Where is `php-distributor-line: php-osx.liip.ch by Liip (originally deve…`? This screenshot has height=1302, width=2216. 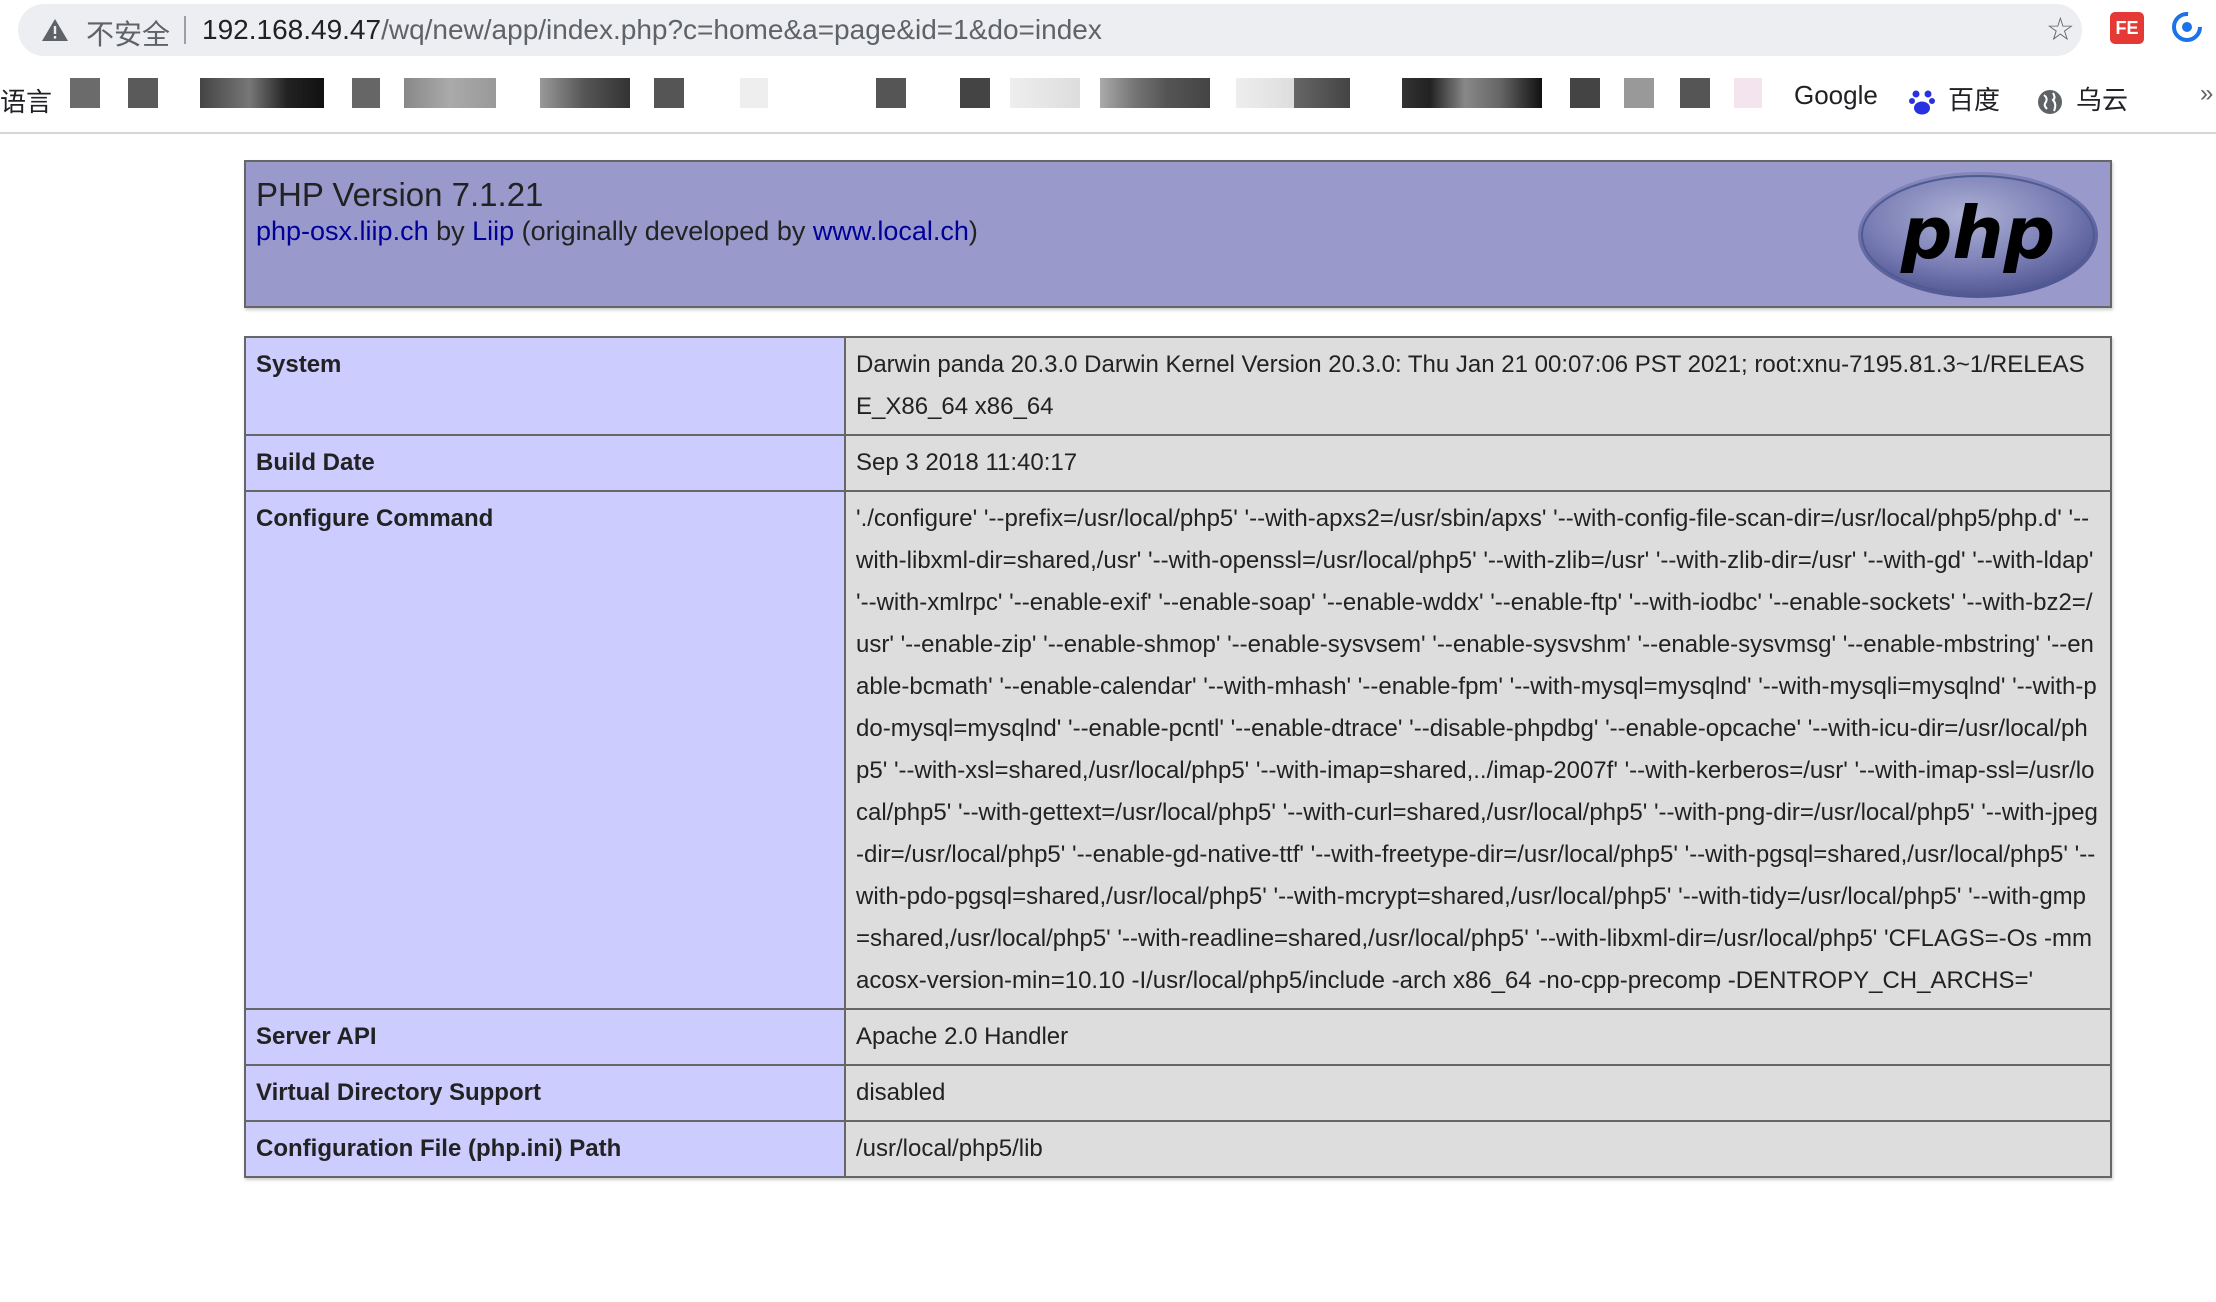 php-distributor-line: php-osx.liip.ch by Liip (originally deve… is located at coordinates (617, 231).